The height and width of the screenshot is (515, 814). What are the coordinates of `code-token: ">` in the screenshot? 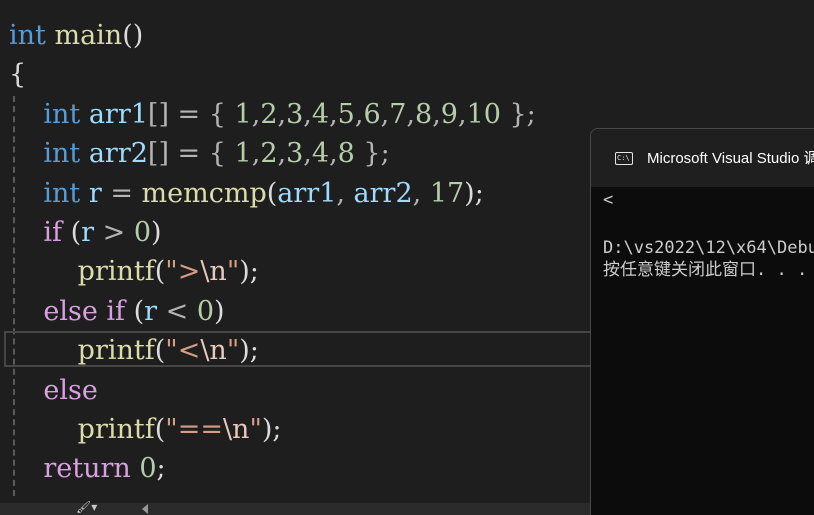 It's located at (183, 272).